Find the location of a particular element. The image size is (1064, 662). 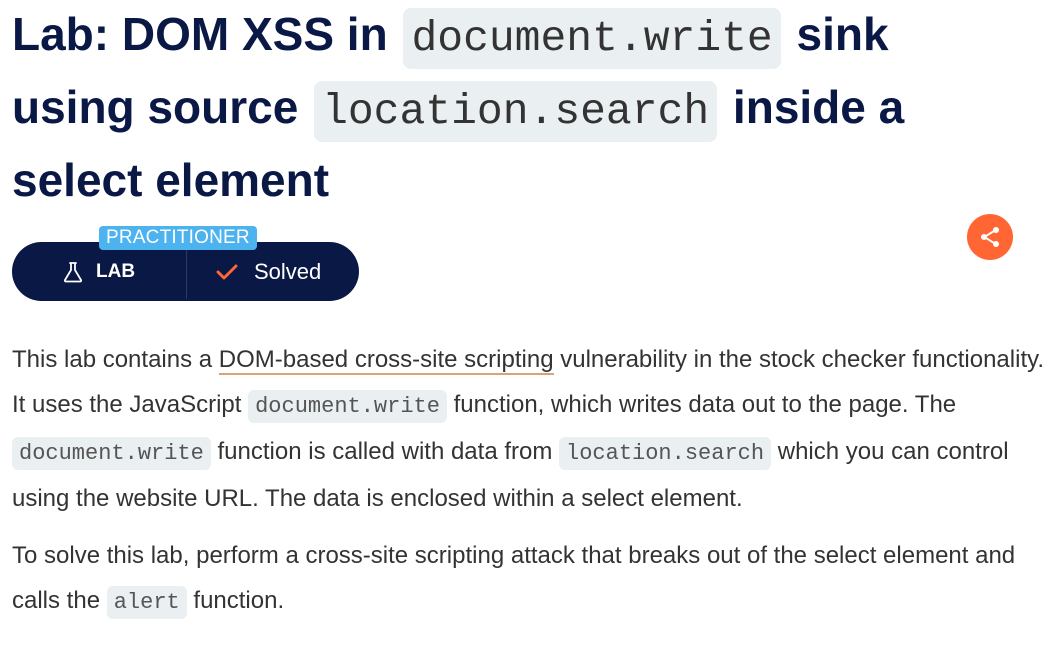

description-text: function is called with data from is located at coordinates (385, 451).